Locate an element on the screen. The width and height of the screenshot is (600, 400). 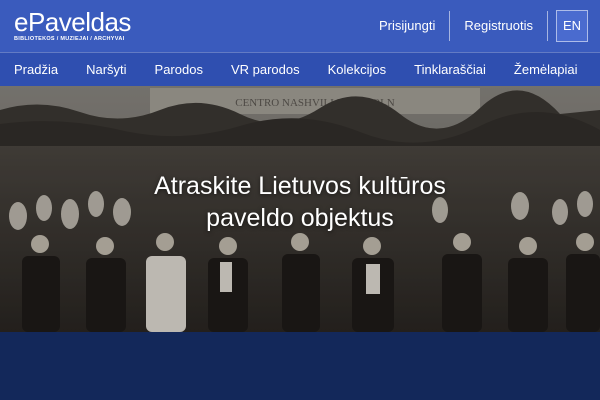
nav-item-parodos: Parodos is located at coordinates (179, 69).